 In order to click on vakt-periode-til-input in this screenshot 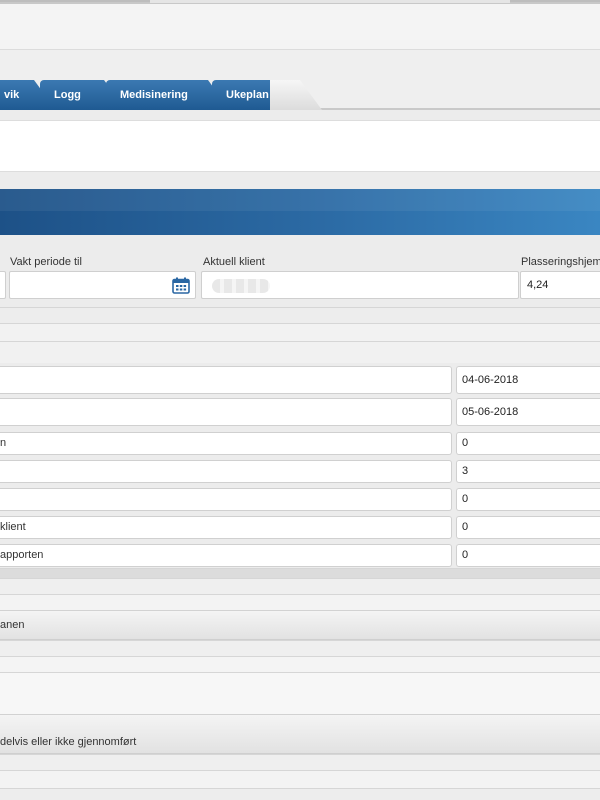, I will do `click(102, 285)`.